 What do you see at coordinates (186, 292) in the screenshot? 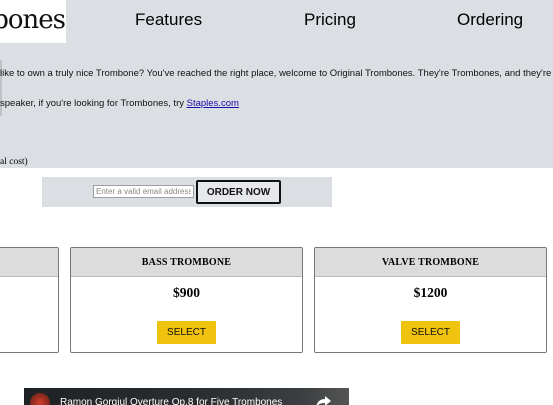
I see `card-price: $900` at bounding box center [186, 292].